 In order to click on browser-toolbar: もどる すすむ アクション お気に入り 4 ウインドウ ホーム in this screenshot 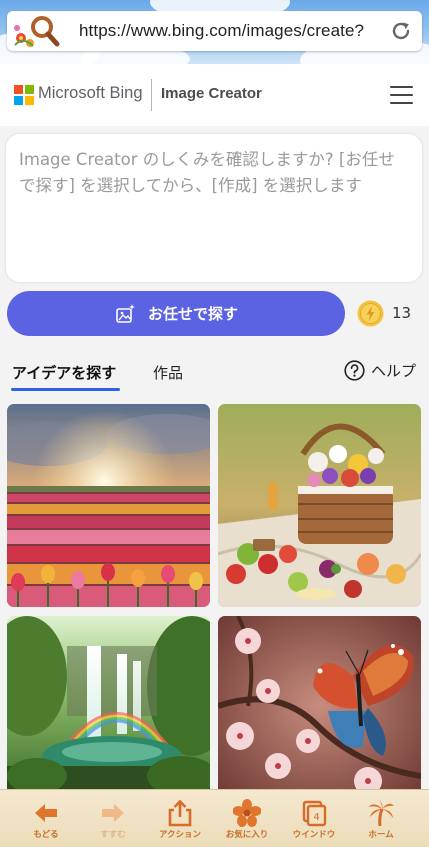, I will do `click(214, 818)`.